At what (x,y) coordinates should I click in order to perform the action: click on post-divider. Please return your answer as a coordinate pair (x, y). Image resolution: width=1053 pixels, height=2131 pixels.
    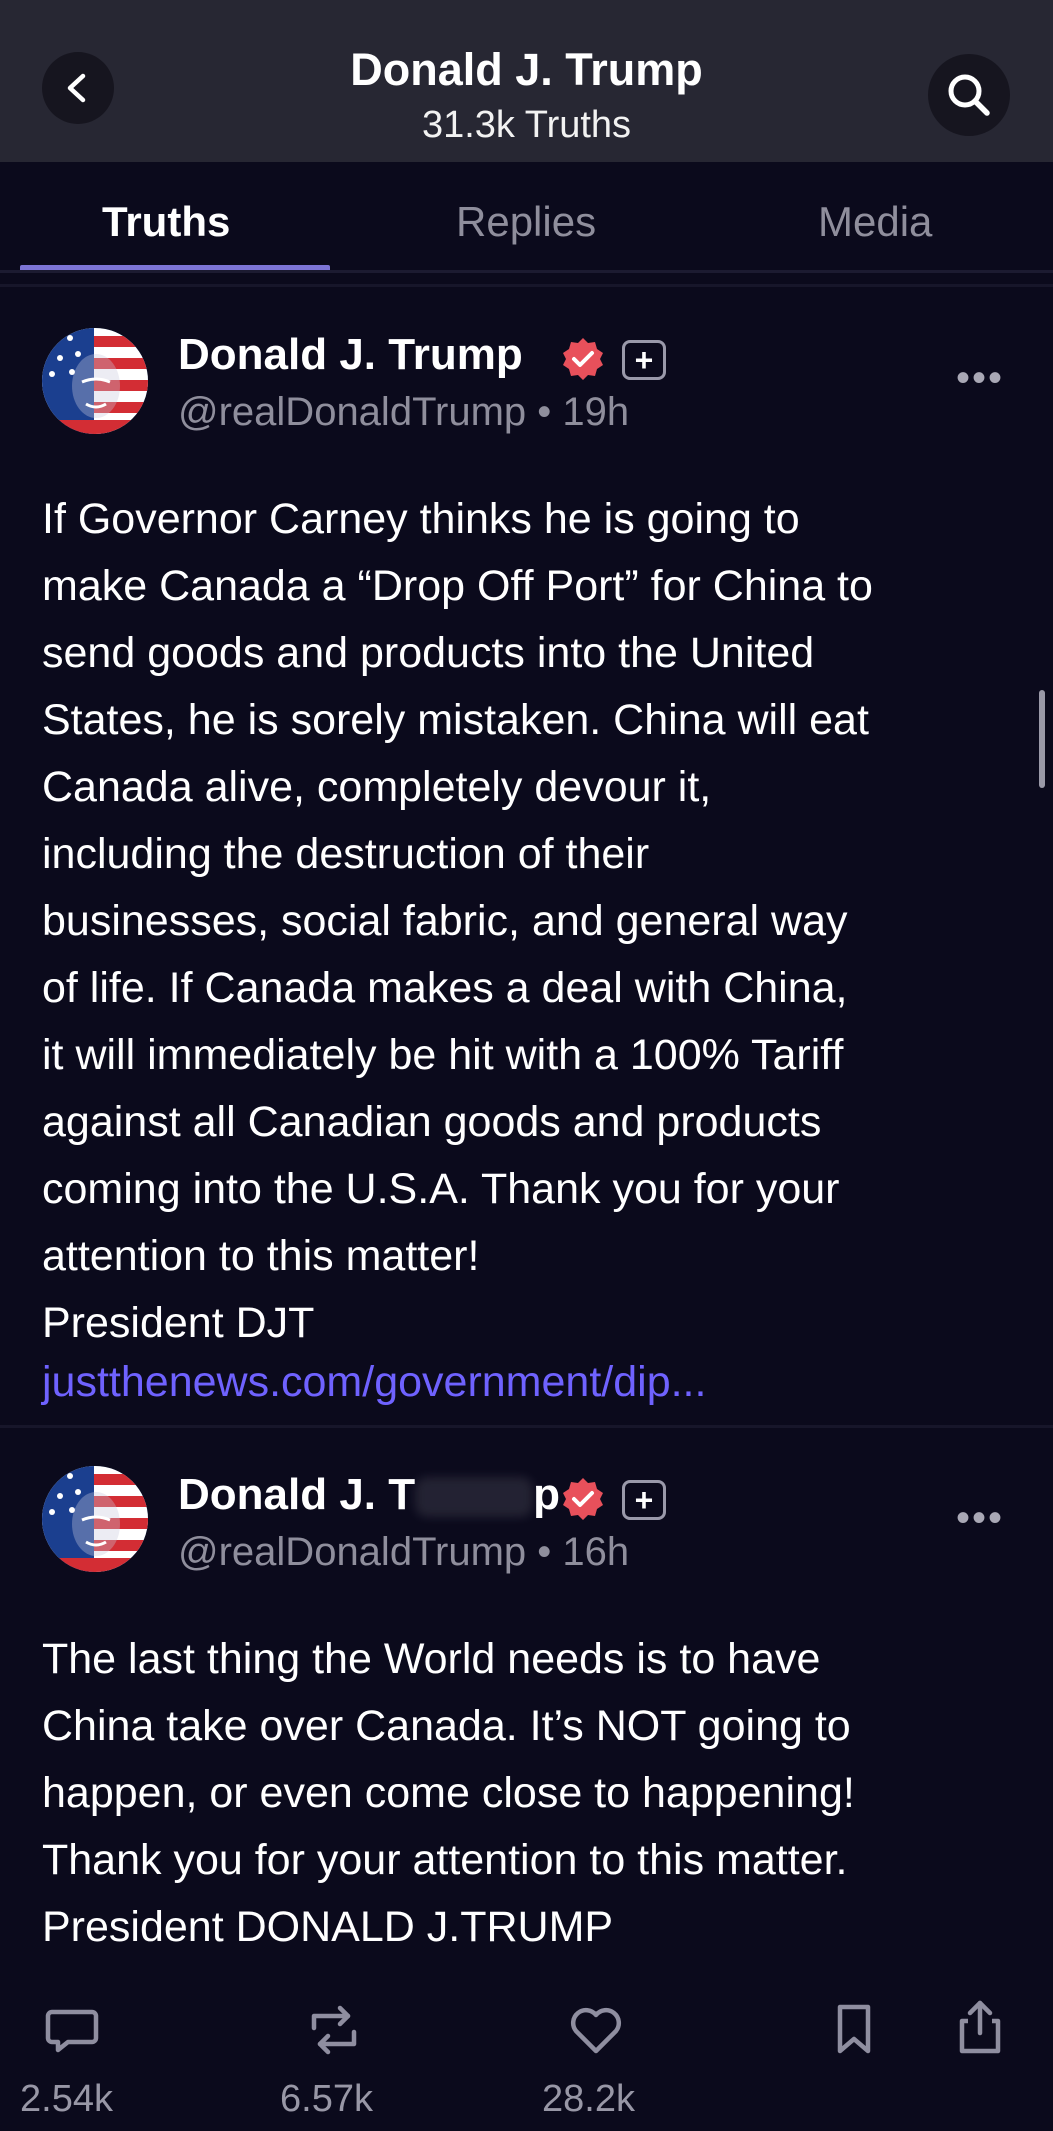
    Looking at the image, I should click on (526, 1426).